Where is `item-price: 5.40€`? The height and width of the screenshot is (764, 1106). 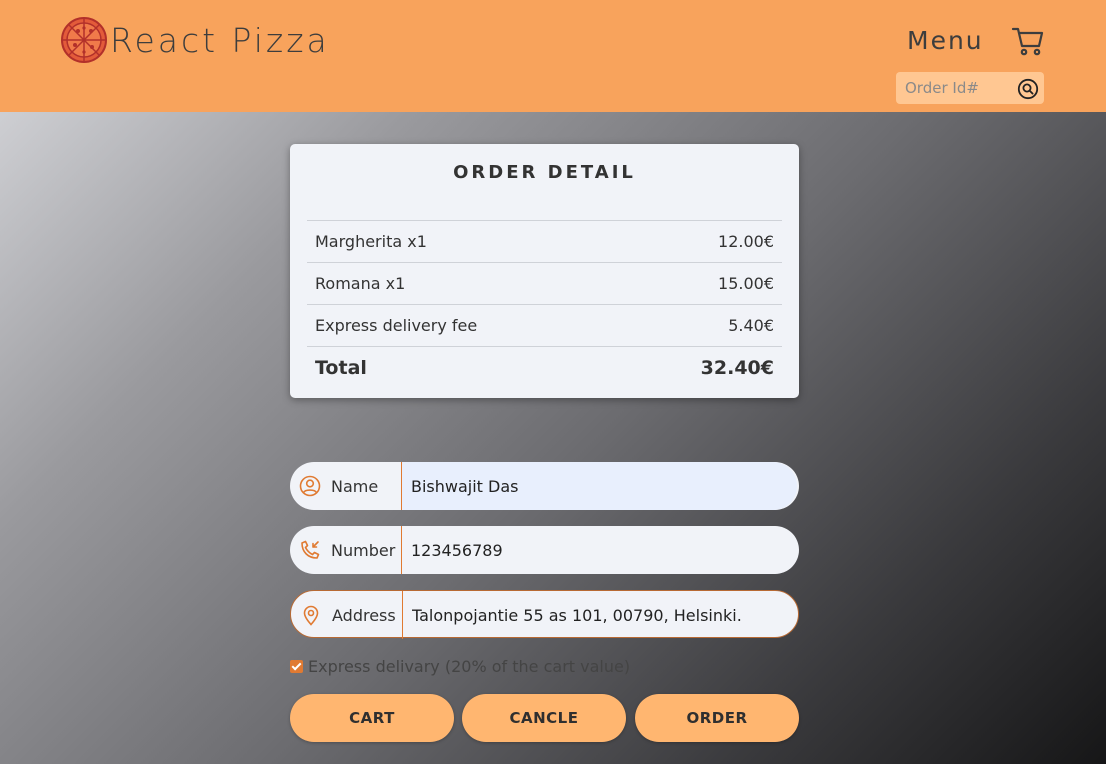 item-price: 5.40€ is located at coordinates (751, 325).